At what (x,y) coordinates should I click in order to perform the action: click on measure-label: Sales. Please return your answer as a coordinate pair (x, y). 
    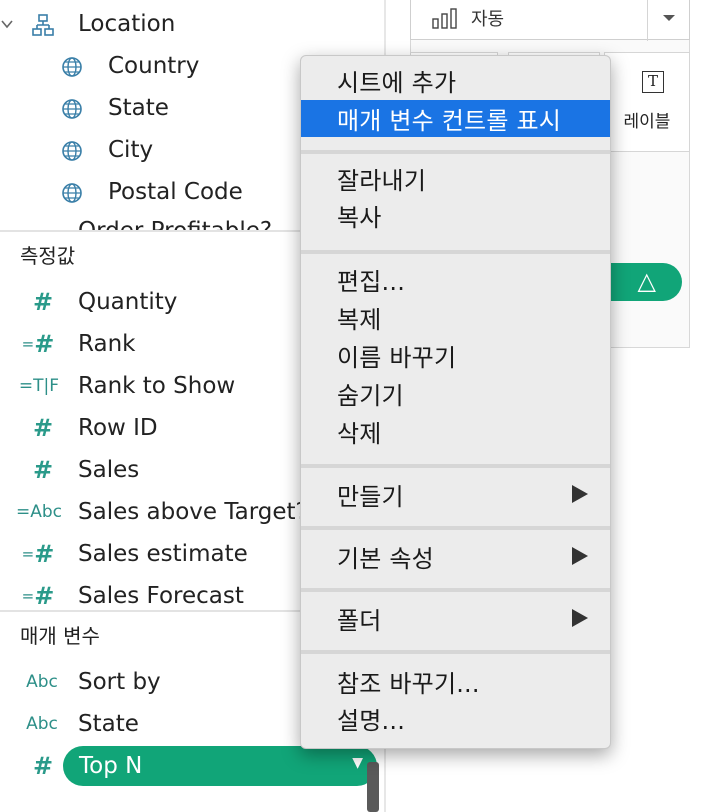
    Looking at the image, I should click on (109, 470).